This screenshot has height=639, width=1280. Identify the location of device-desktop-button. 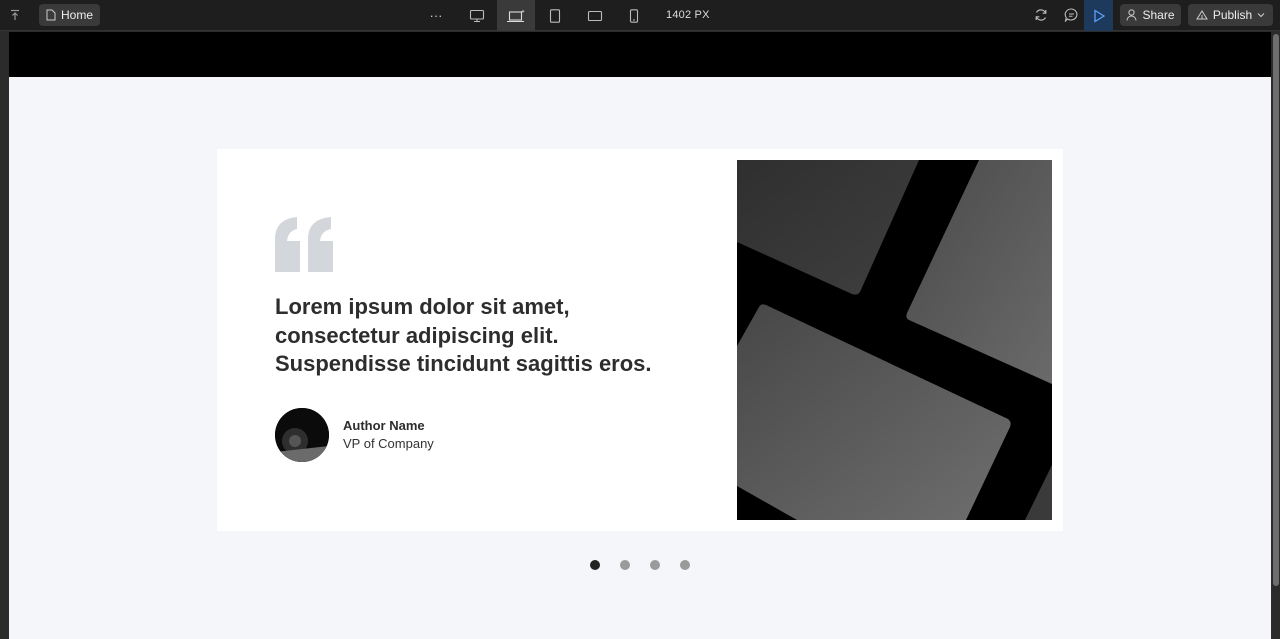
(477, 15).